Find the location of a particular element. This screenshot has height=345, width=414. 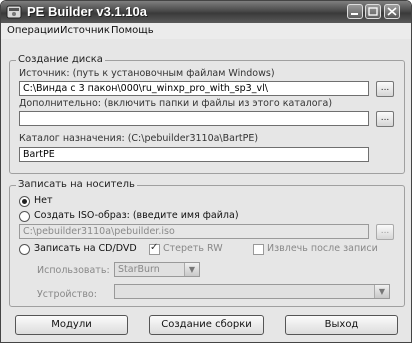

build-button: Создание сборки is located at coordinates (206, 325).